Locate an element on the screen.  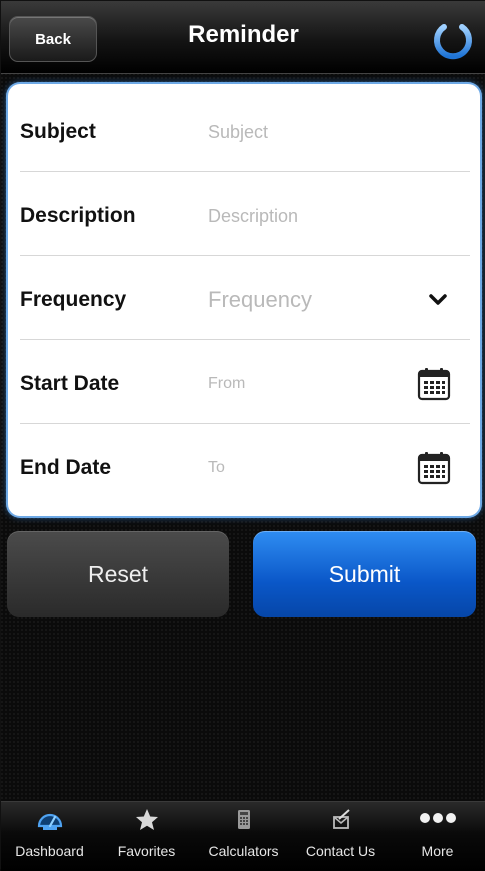
reset-button-label: Reset is located at coordinates (118, 573).